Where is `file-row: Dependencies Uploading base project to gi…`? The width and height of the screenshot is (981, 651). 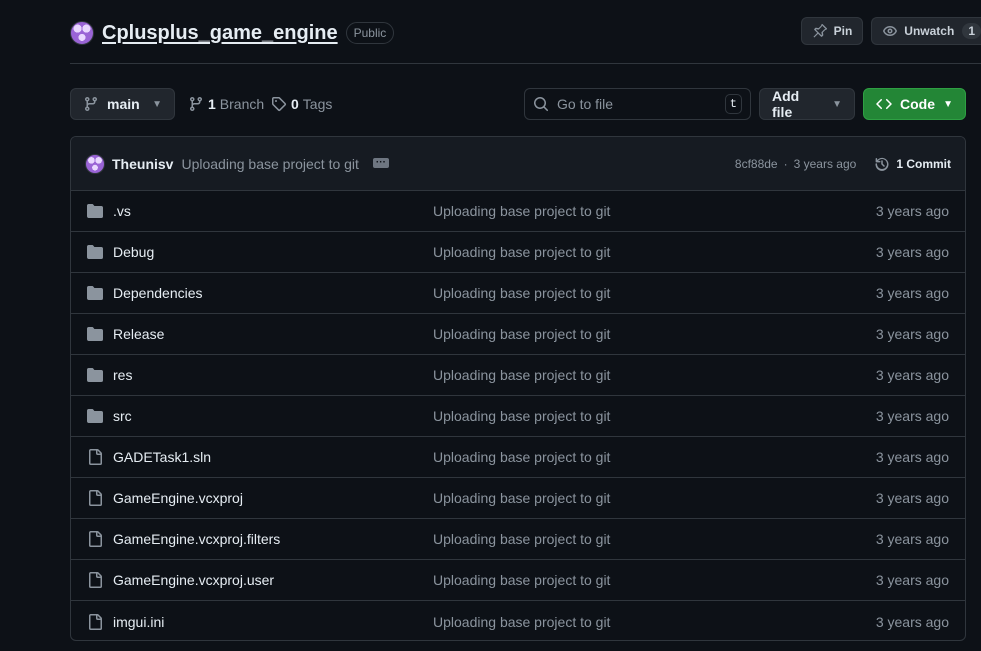 file-row: Dependencies Uploading base project to gi… is located at coordinates (518, 293).